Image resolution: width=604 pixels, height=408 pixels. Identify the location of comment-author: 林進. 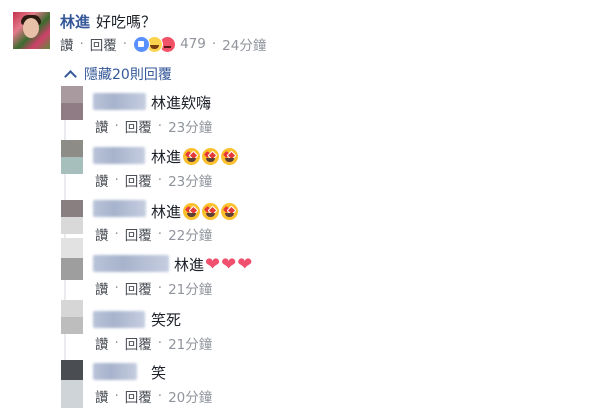
(75, 21).